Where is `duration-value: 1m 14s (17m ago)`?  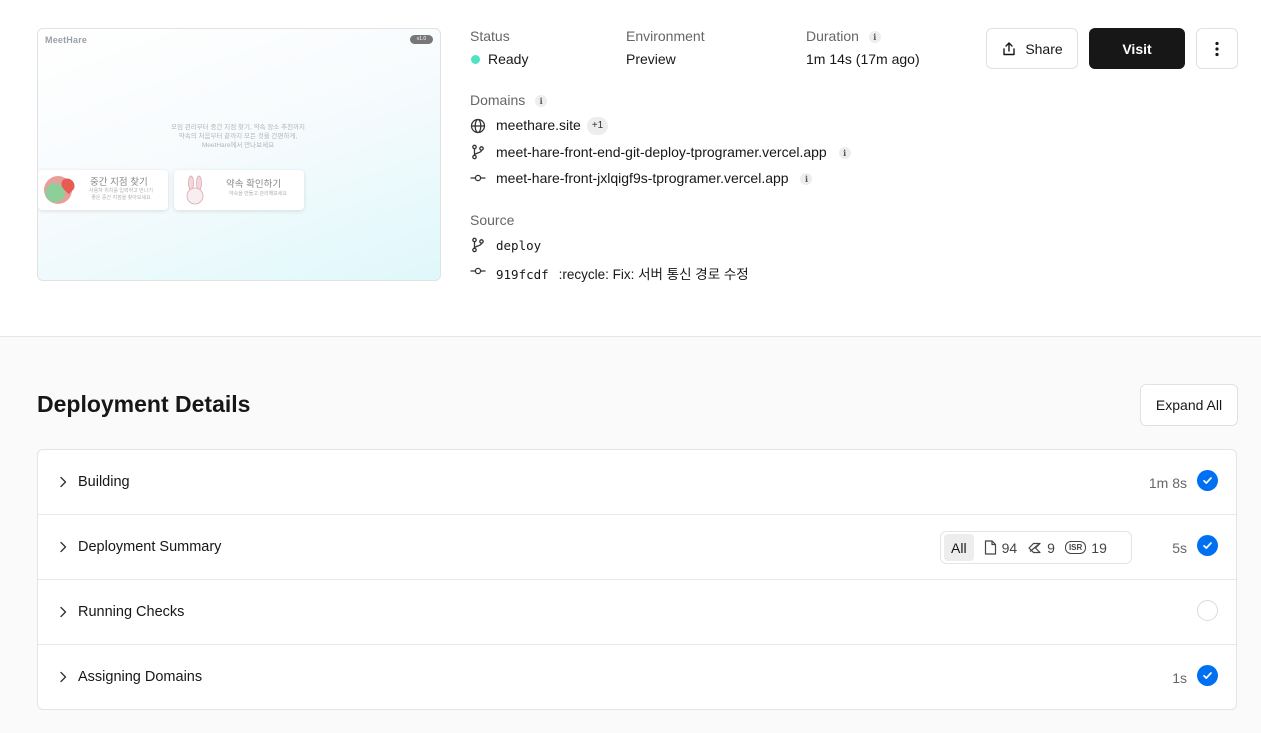
duration-value: 1m 14s (17m ago) is located at coordinates (863, 59).